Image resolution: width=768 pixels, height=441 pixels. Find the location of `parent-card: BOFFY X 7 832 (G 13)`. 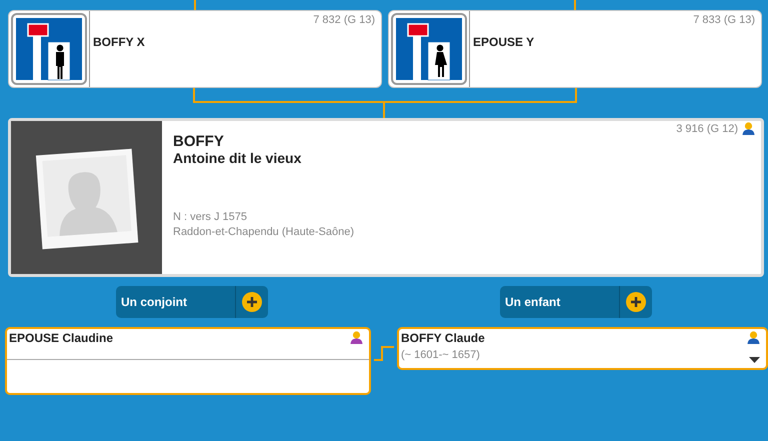

parent-card: BOFFY X 7 832 (G 13) is located at coordinates (195, 49).